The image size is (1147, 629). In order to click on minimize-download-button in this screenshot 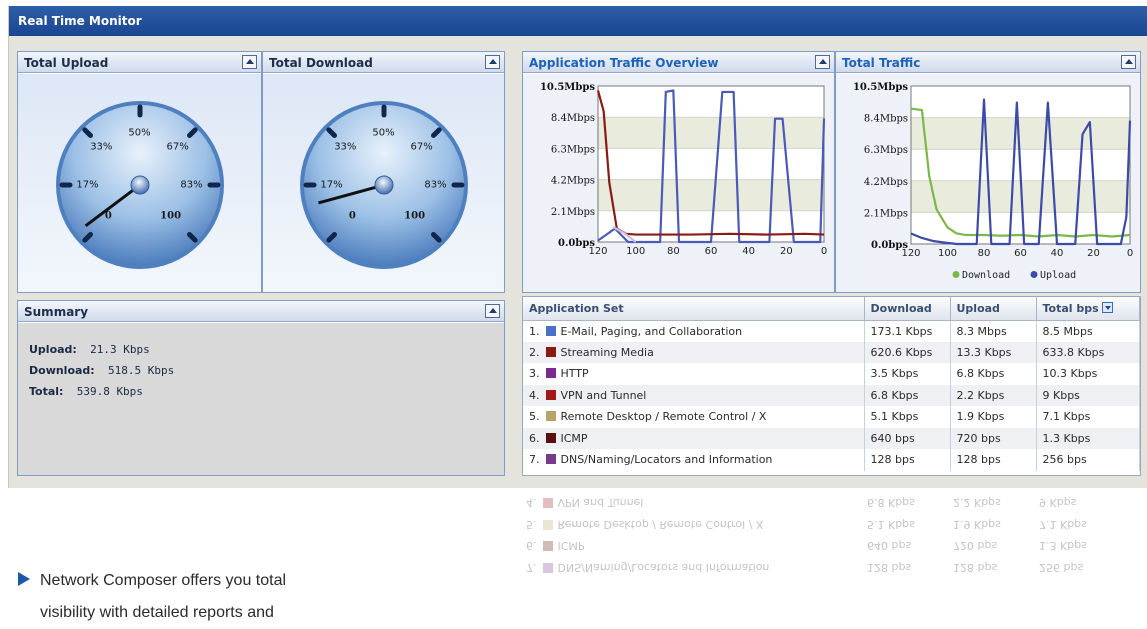, I will do `click(492, 62)`.